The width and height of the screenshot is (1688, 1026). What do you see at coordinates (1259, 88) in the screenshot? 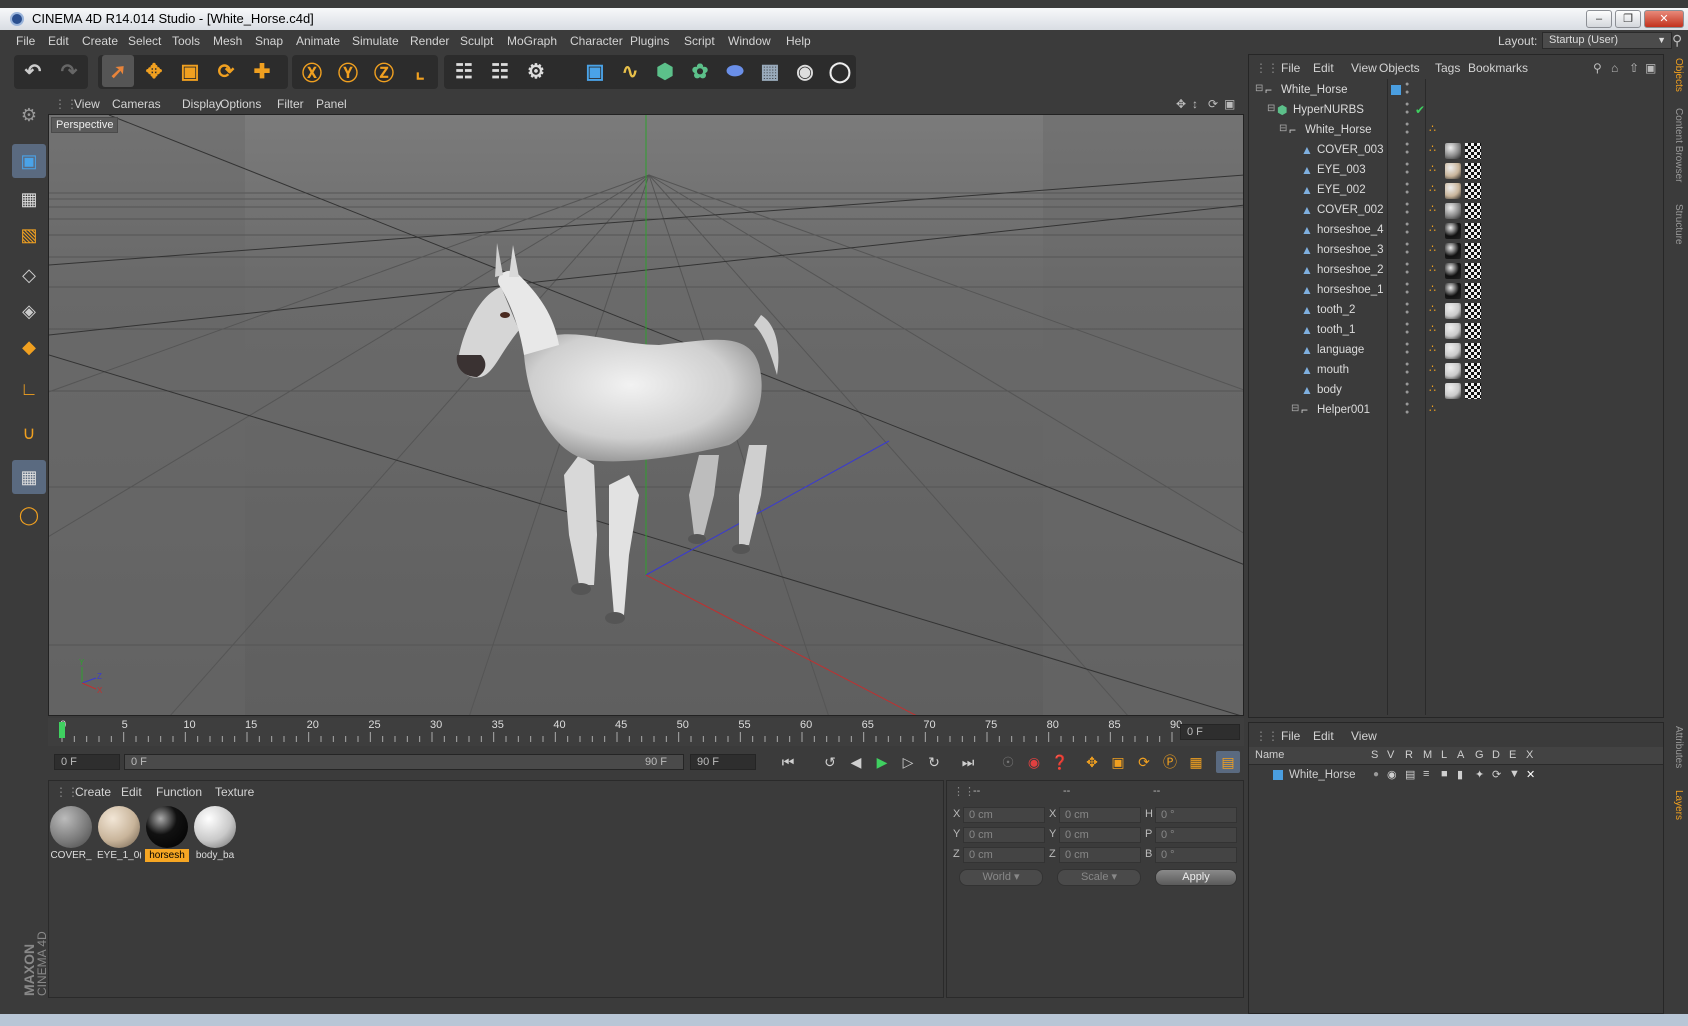
I see `collapse-icon: ⊟` at bounding box center [1259, 88].